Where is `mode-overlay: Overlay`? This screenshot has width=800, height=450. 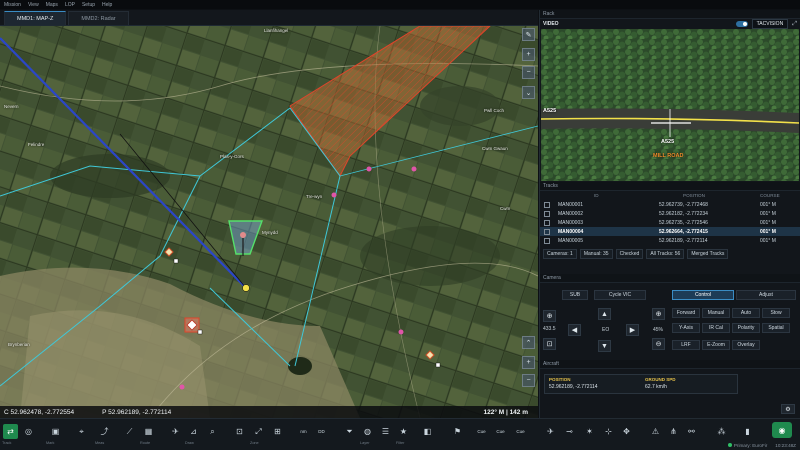
mode-overlay: Overlay is located at coordinates (746, 345).